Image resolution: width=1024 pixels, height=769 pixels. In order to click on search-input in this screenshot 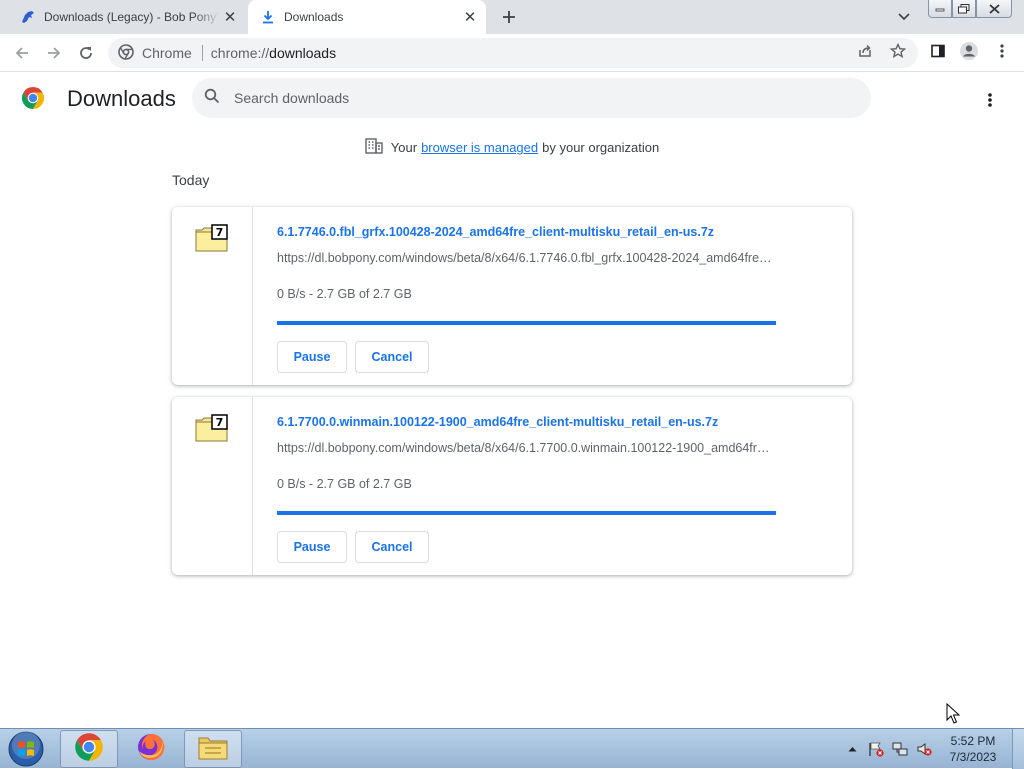, I will do `click(534, 98)`.